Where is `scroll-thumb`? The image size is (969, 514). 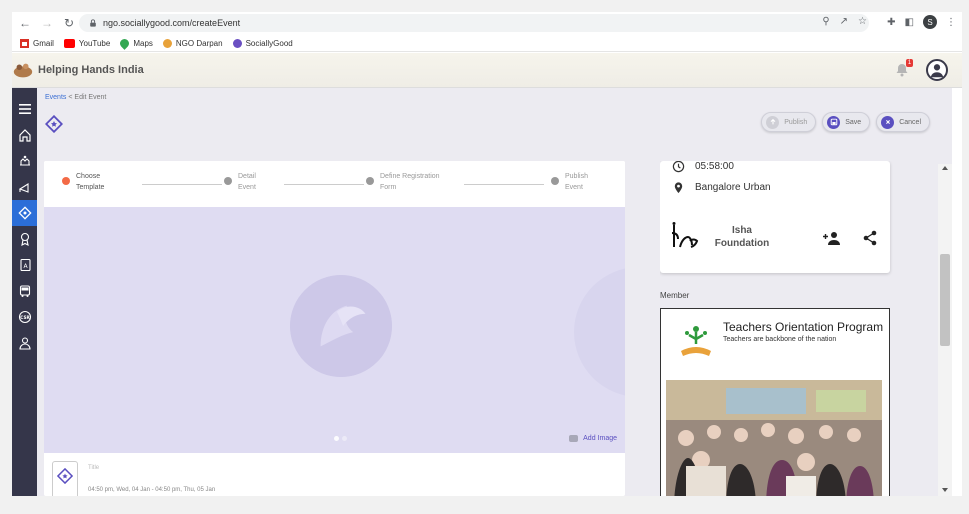
scroll-thumb is located at coordinates (945, 300).